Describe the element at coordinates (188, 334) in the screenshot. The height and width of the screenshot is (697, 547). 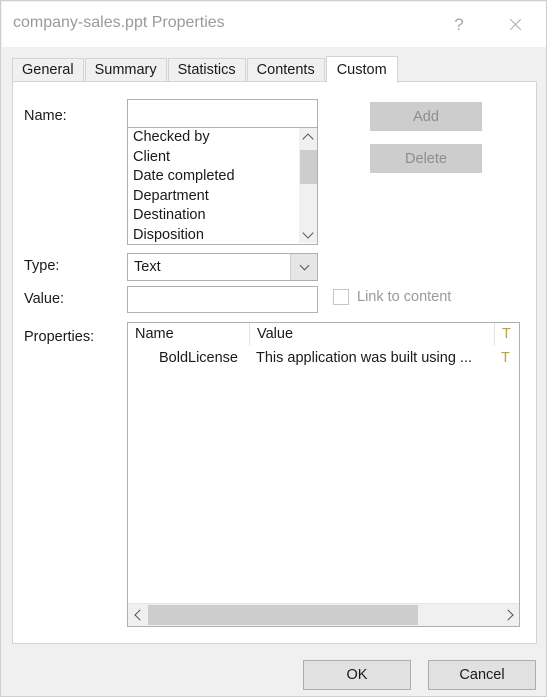
I see `column-header-name: Name` at that location.